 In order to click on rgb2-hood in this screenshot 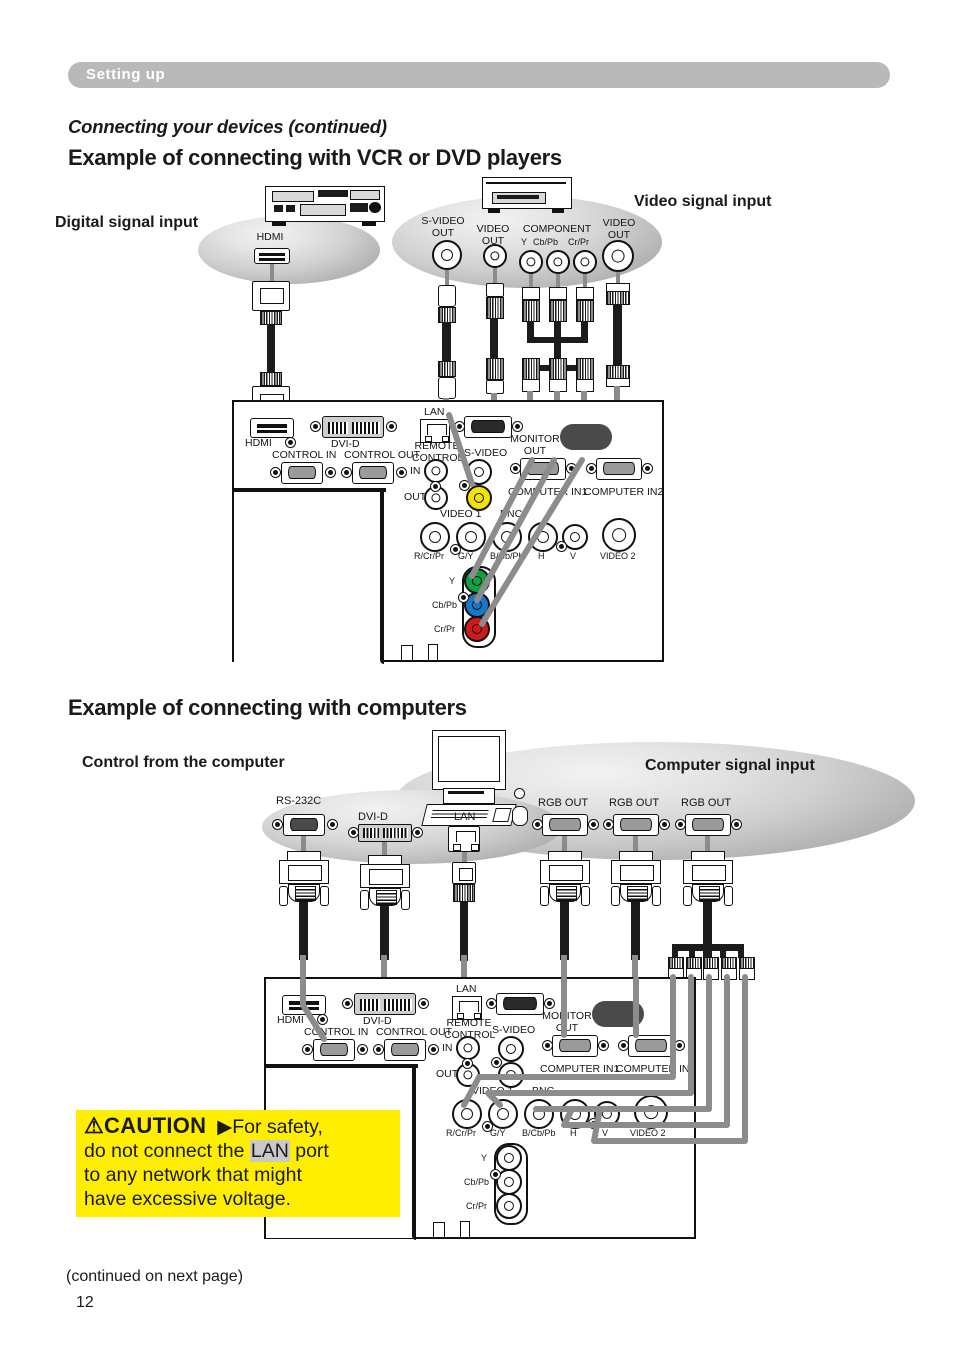, I will do `click(636, 872)`.